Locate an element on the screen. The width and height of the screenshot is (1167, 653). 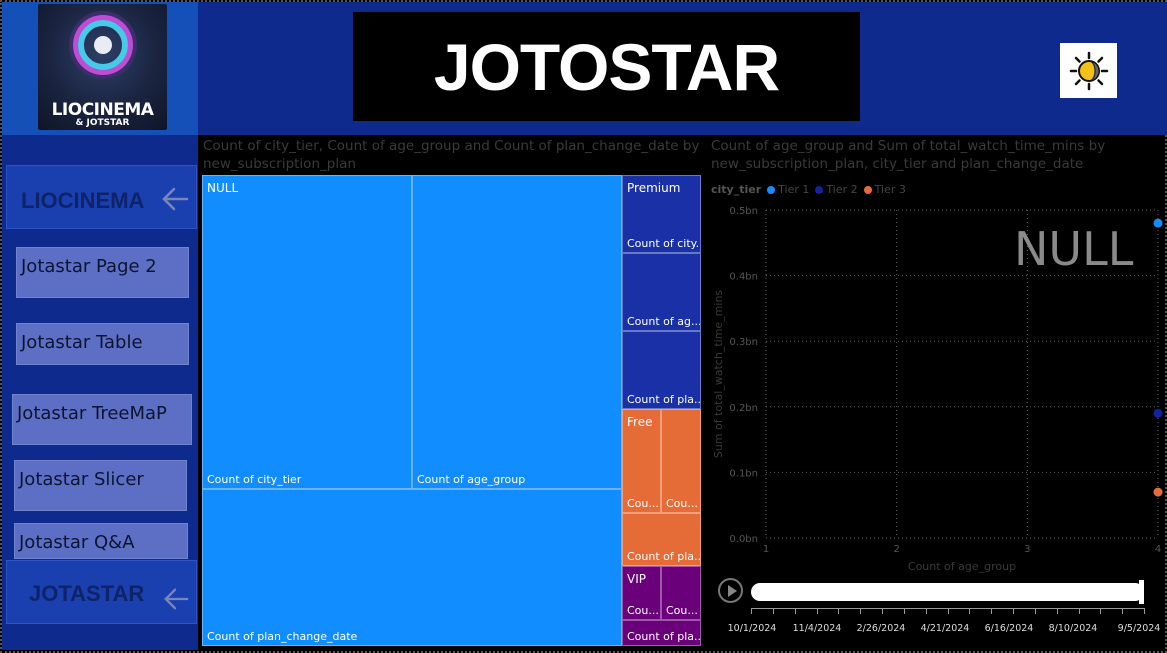
nav-header-jotastar: JOTASTAR is located at coordinates (101, 592).